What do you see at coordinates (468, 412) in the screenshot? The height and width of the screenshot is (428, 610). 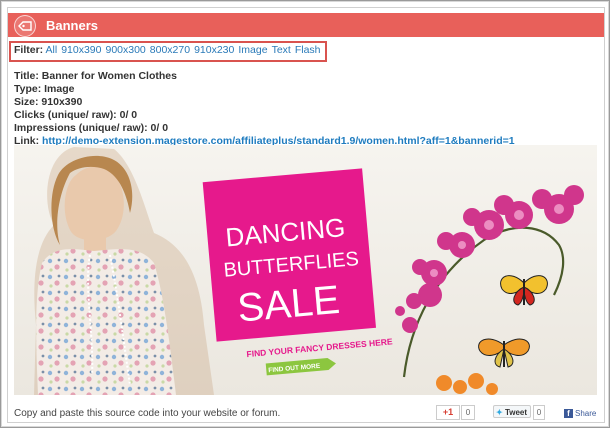 I see `gplus-count: 0` at bounding box center [468, 412].